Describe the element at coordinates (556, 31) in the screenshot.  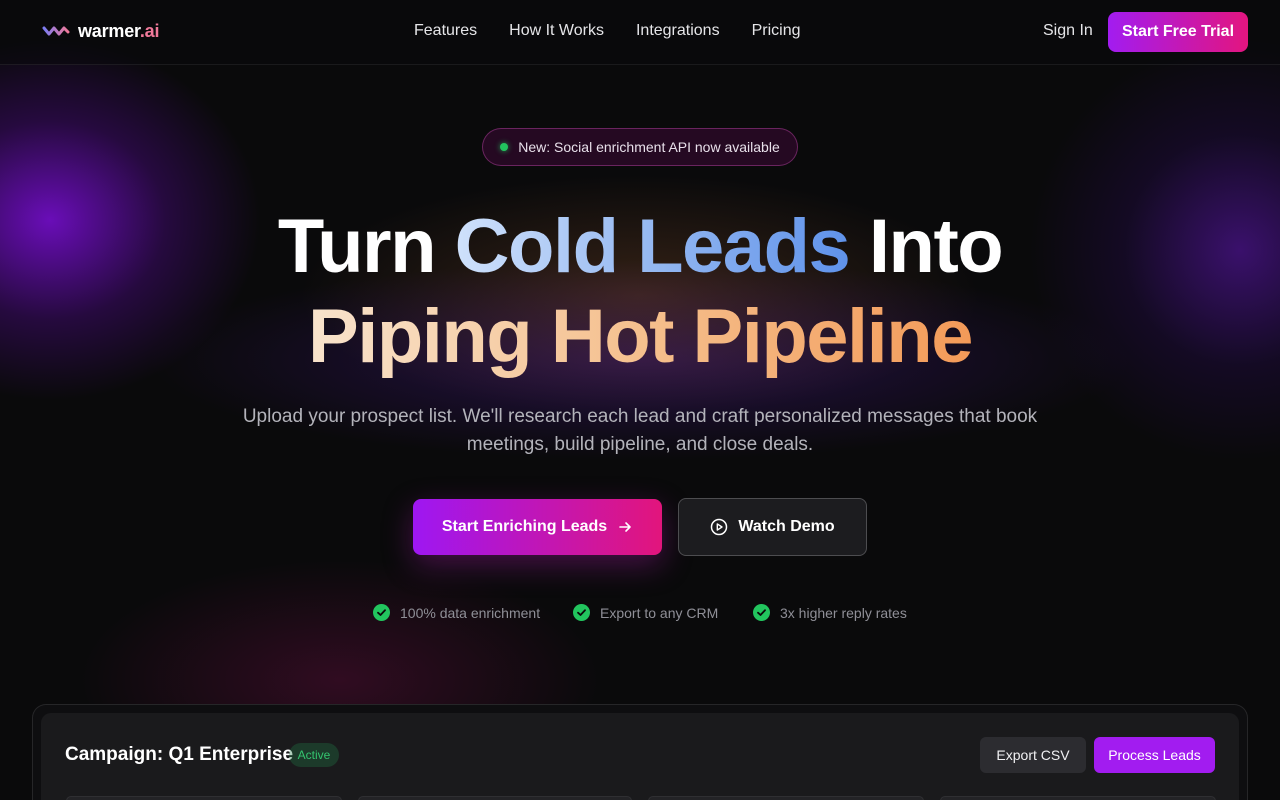
I see `nav-link-how-it-works: How It Works` at that location.